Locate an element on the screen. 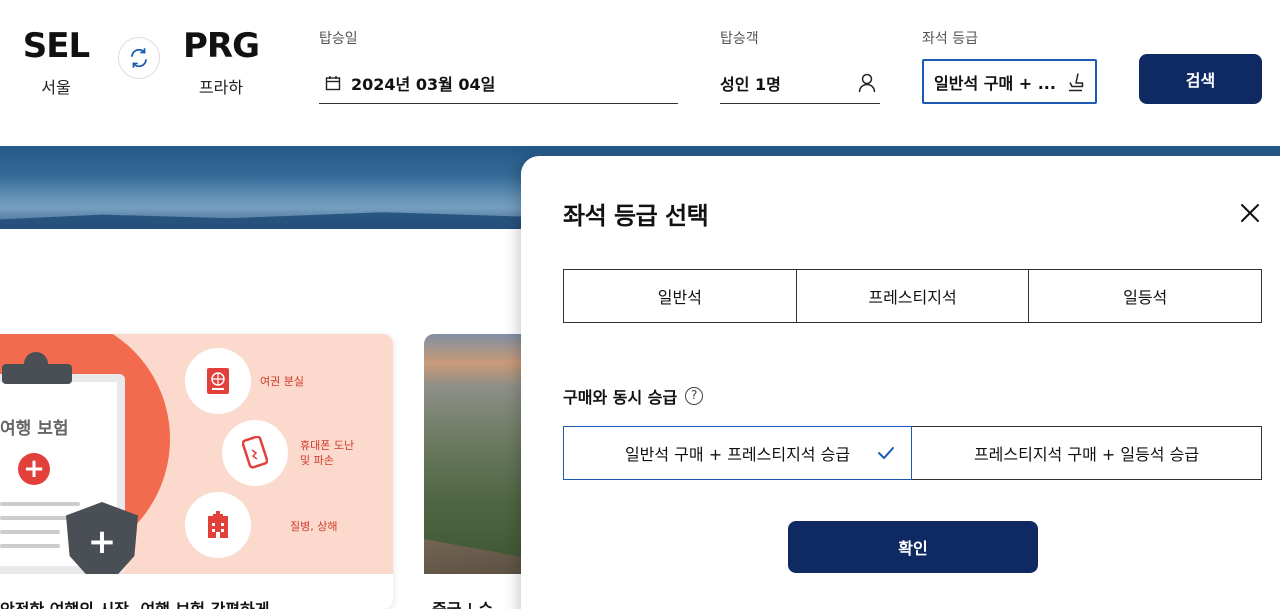  destination-code: PRG is located at coordinates (221, 46).